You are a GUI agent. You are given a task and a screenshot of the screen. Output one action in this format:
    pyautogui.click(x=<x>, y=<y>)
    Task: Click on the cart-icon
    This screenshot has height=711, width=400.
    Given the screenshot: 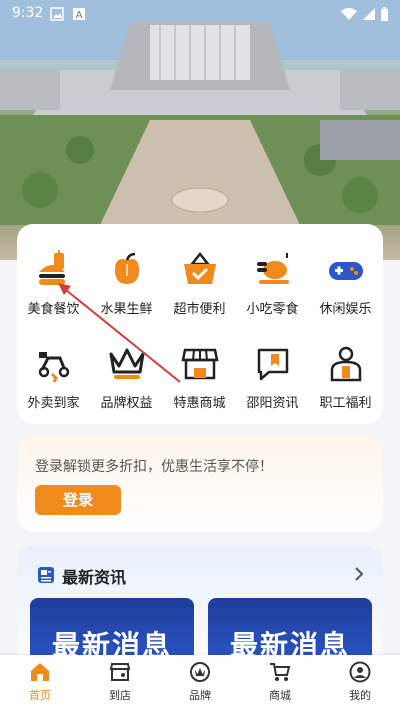 What is the action you would take?
    pyautogui.click(x=280, y=672)
    